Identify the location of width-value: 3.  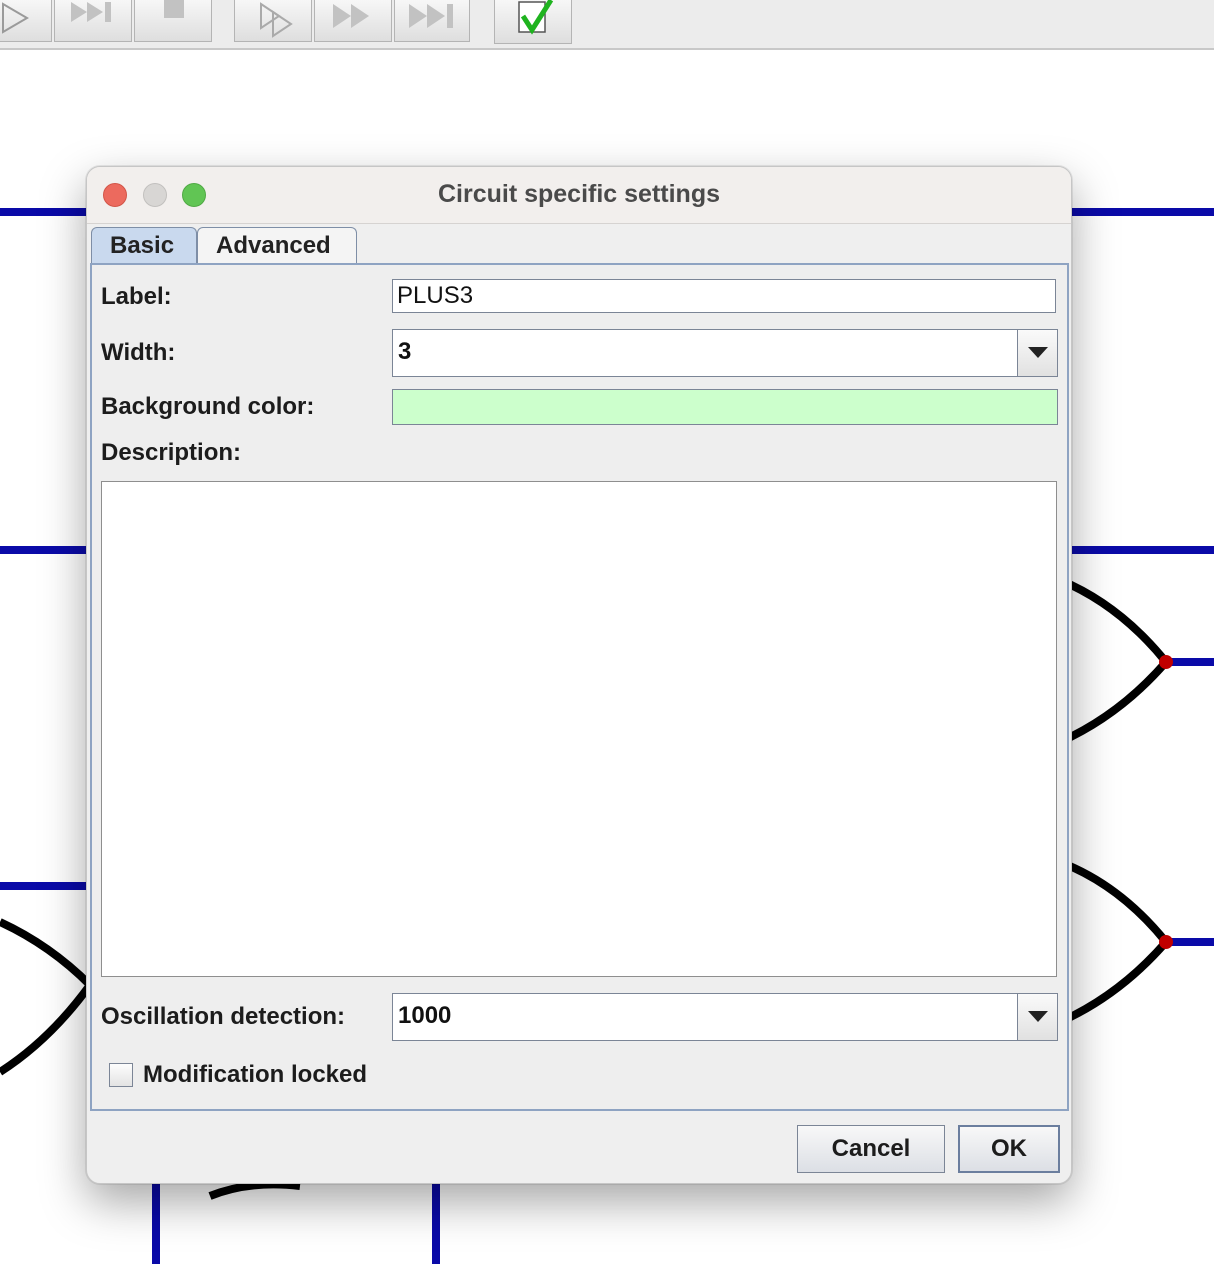
(405, 351).